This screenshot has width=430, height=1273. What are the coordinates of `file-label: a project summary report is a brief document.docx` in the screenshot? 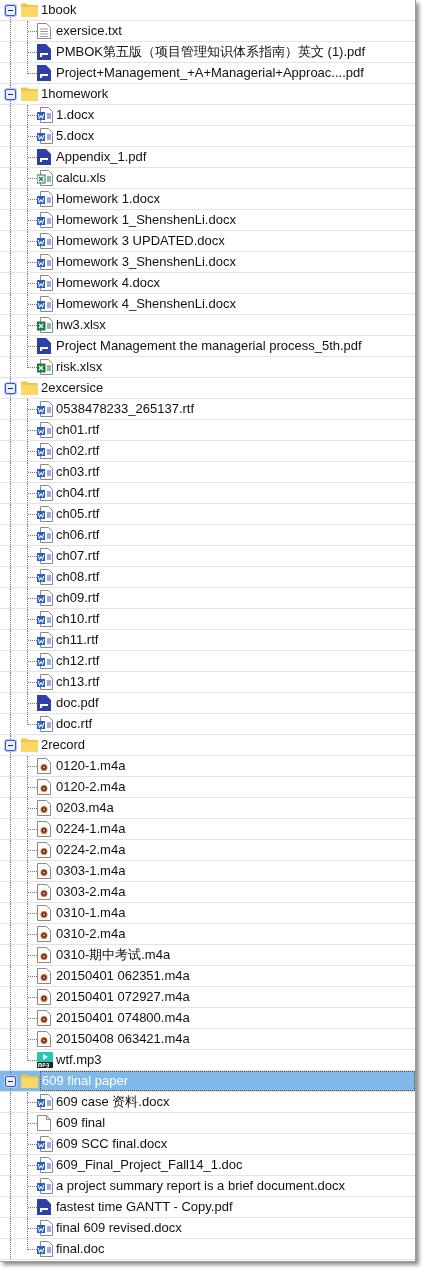 It's located at (200, 1186).